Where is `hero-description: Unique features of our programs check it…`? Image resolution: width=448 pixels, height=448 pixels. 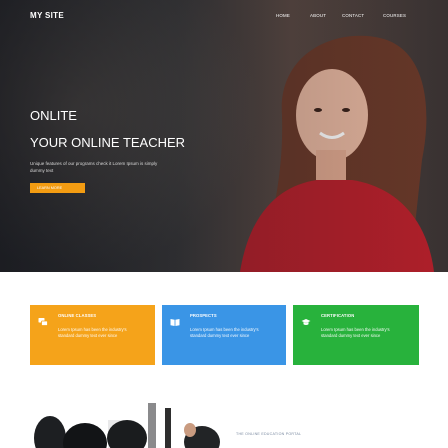 hero-description: Unique features of our programs check it… is located at coordinates (94, 167).